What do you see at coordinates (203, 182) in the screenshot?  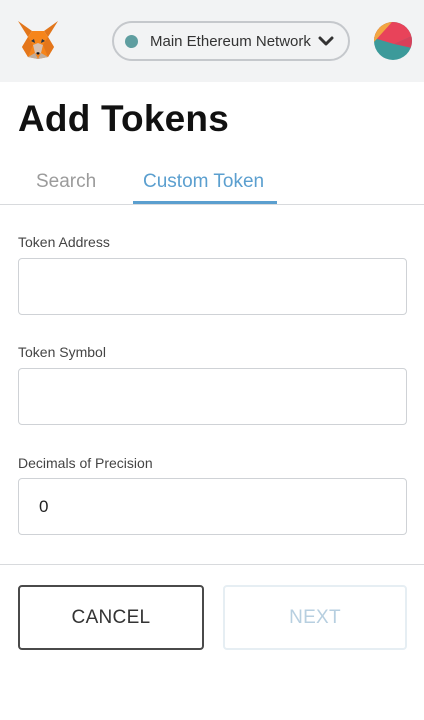 I see `tab-custom-token: Custom Token` at bounding box center [203, 182].